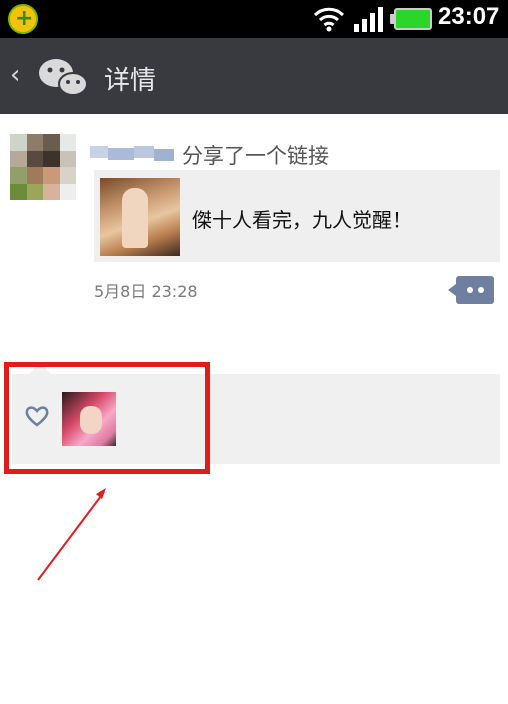  Describe the element at coordinates (71, 534) in the screenshot. I see `annotation-arrow` at that location.